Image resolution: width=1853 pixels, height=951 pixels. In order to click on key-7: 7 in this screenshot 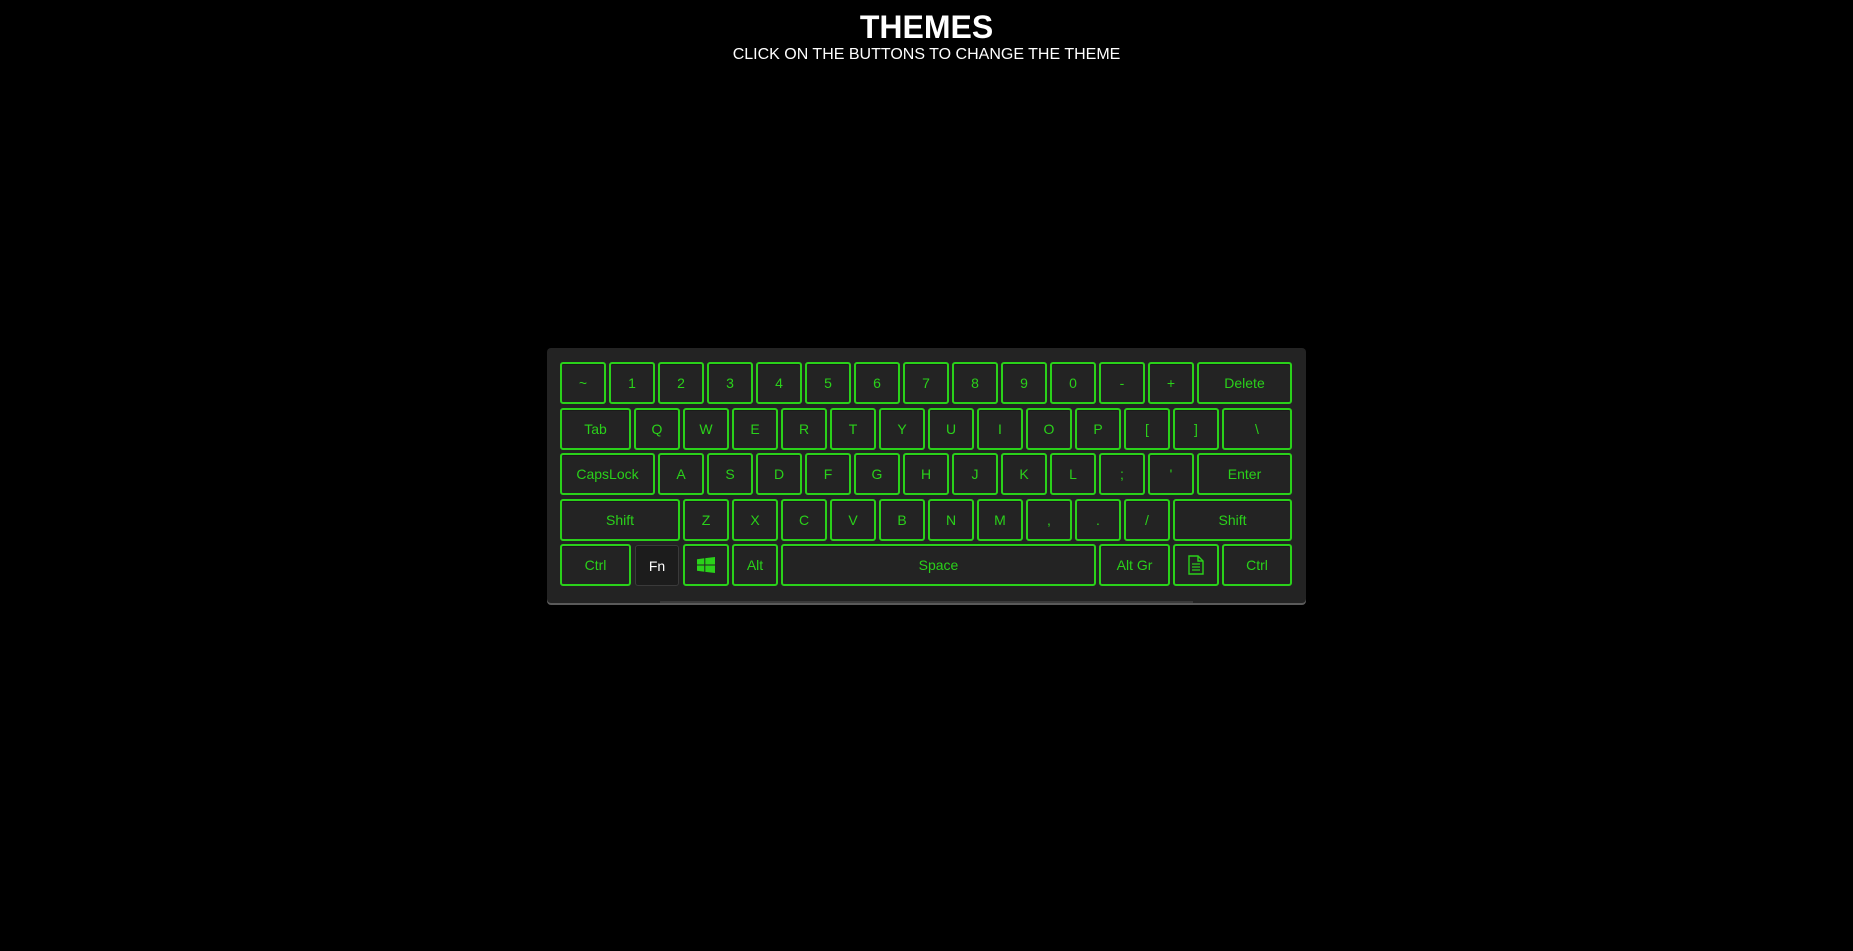, I will do `click(926, 383)`.